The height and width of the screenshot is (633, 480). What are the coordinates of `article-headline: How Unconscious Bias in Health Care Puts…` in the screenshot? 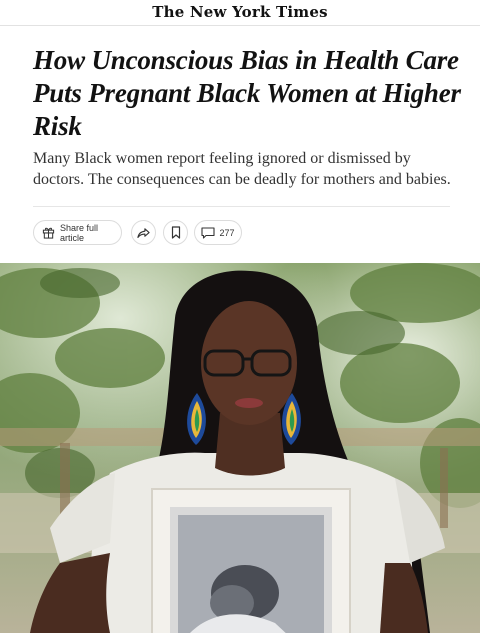 It's located at (247, 93).